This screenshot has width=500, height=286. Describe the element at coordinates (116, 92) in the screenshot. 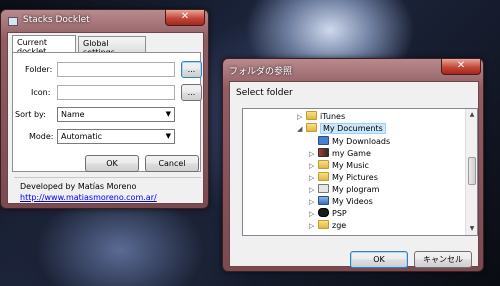

I see `icon-field` at that location.